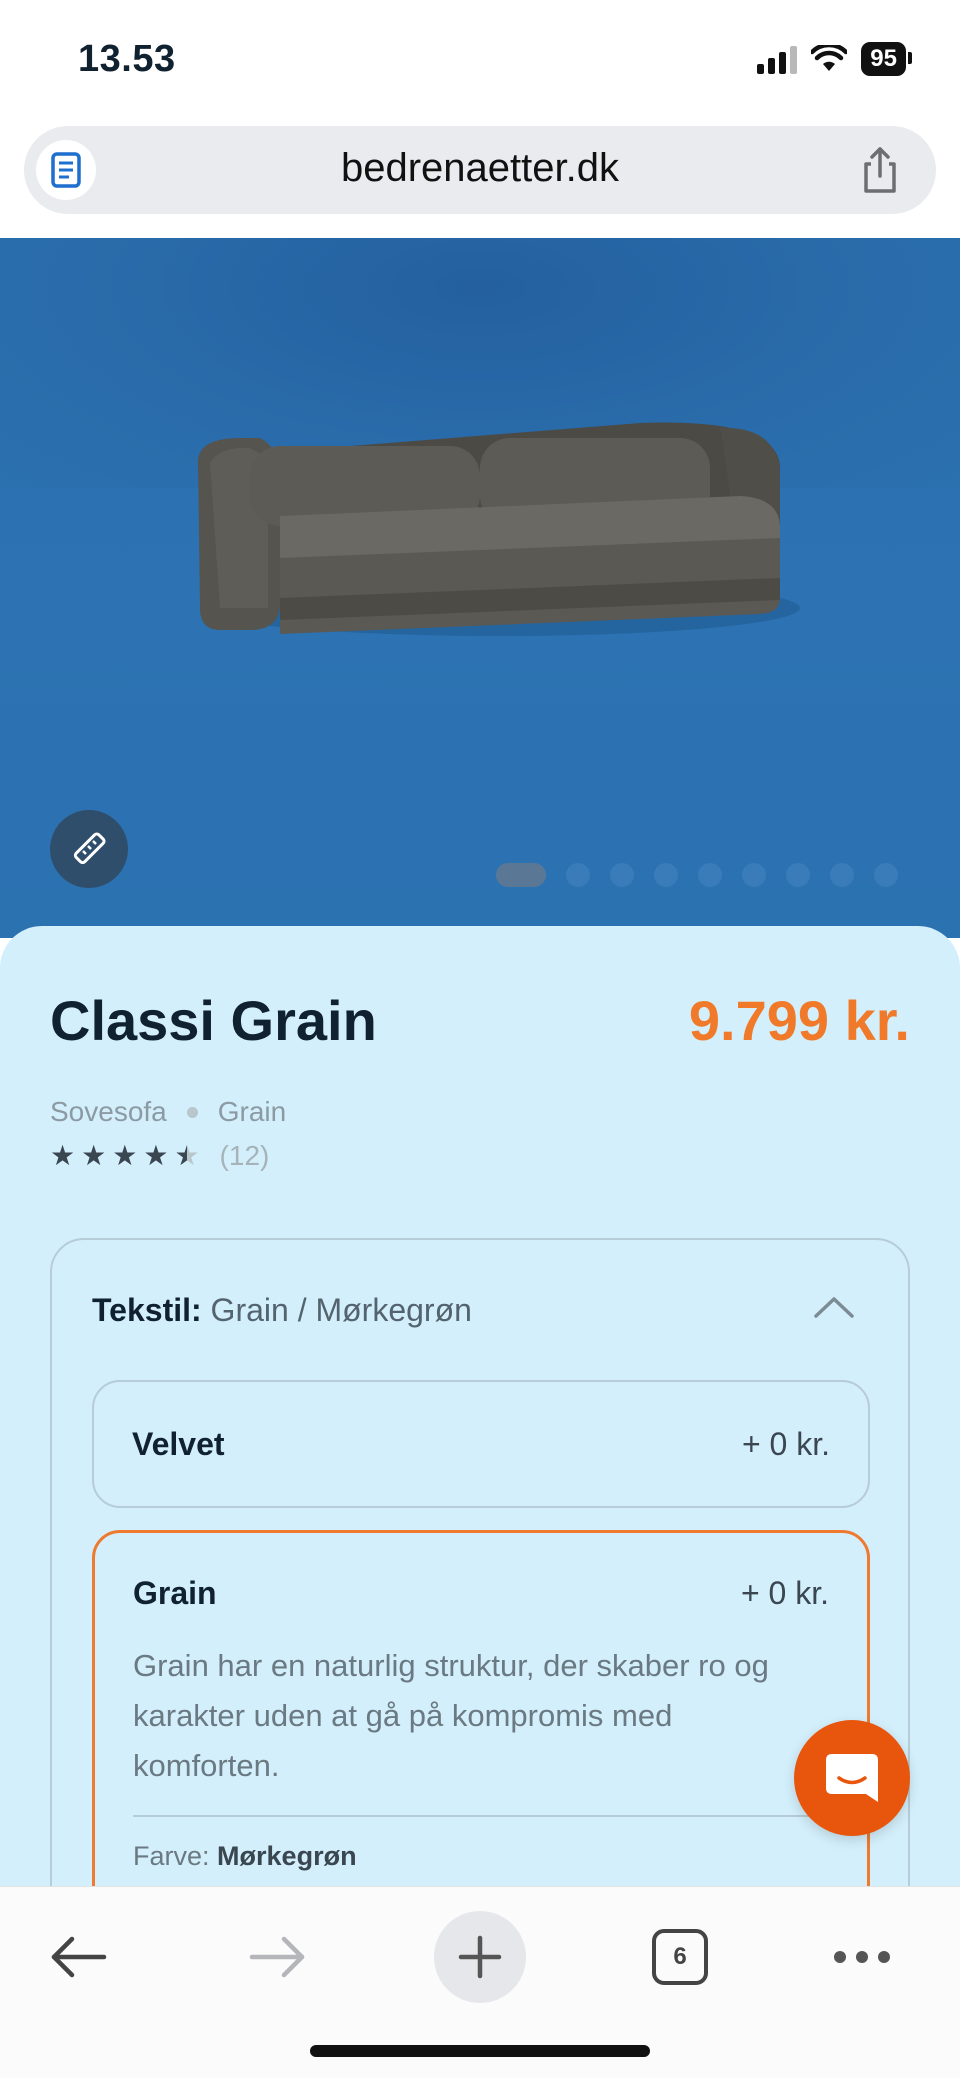  Describe the element at coordinates (697, 875) in the screenshot. I see `gallery-pagination` at that location.